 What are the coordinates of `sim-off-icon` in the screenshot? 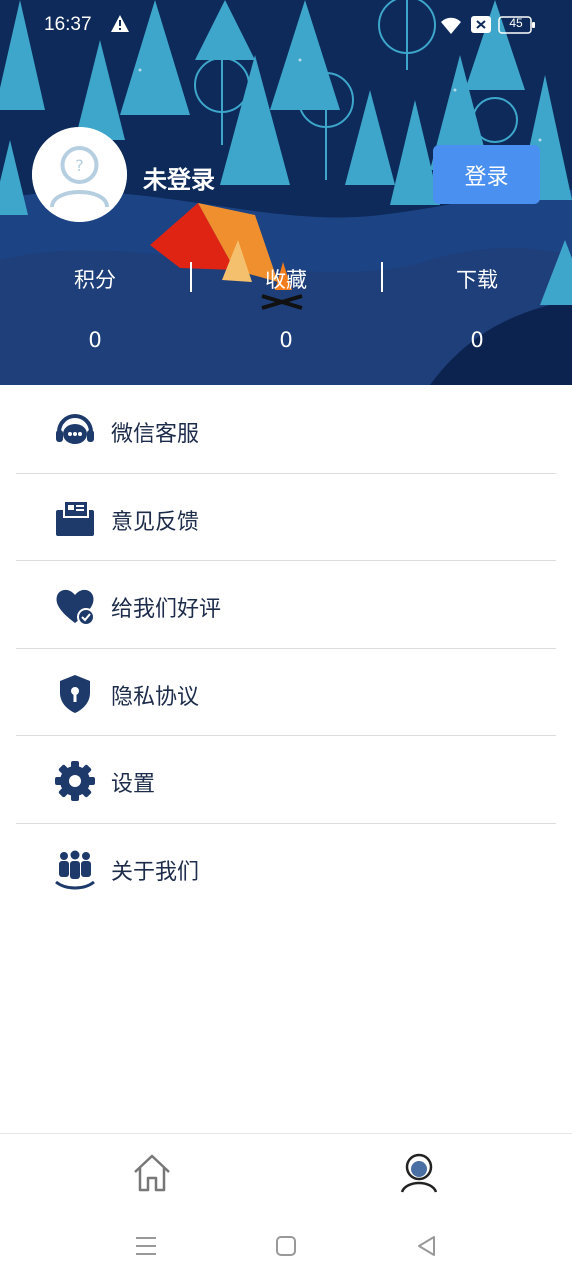 It's located at (481, 24).